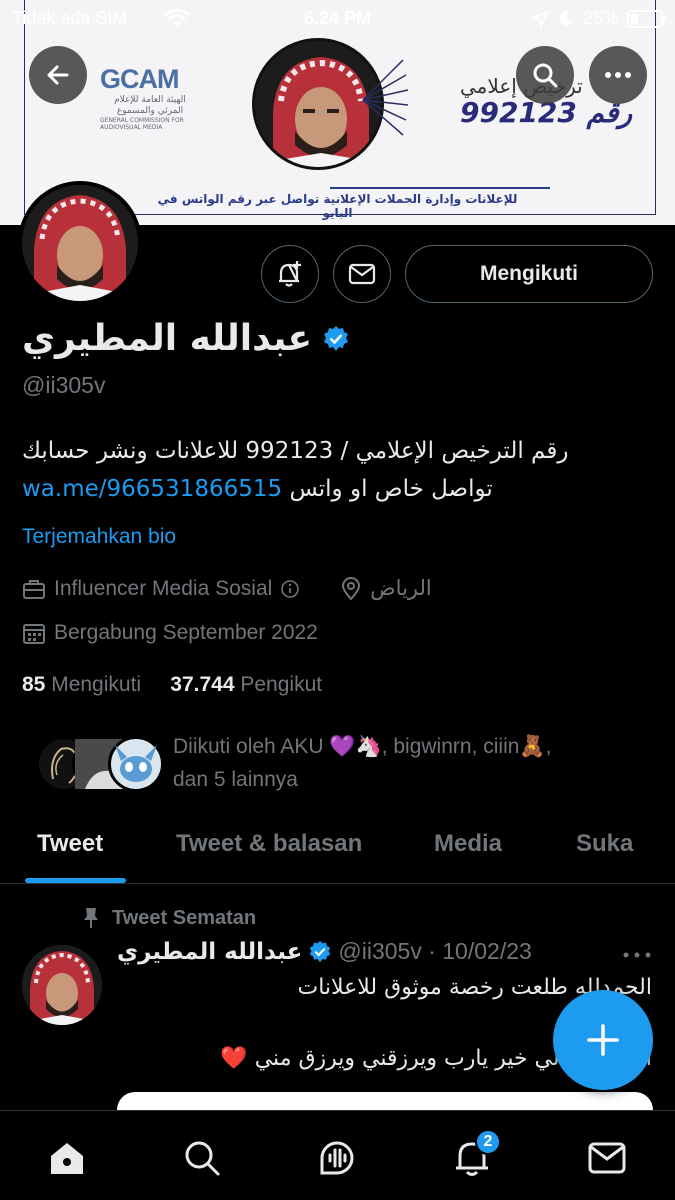 The height and width of the screenshot is (1200, 675). What do you see at coordinates (80, 243) in the screenshot?
I see `profile-avatar` at bounding box center [80, 243].